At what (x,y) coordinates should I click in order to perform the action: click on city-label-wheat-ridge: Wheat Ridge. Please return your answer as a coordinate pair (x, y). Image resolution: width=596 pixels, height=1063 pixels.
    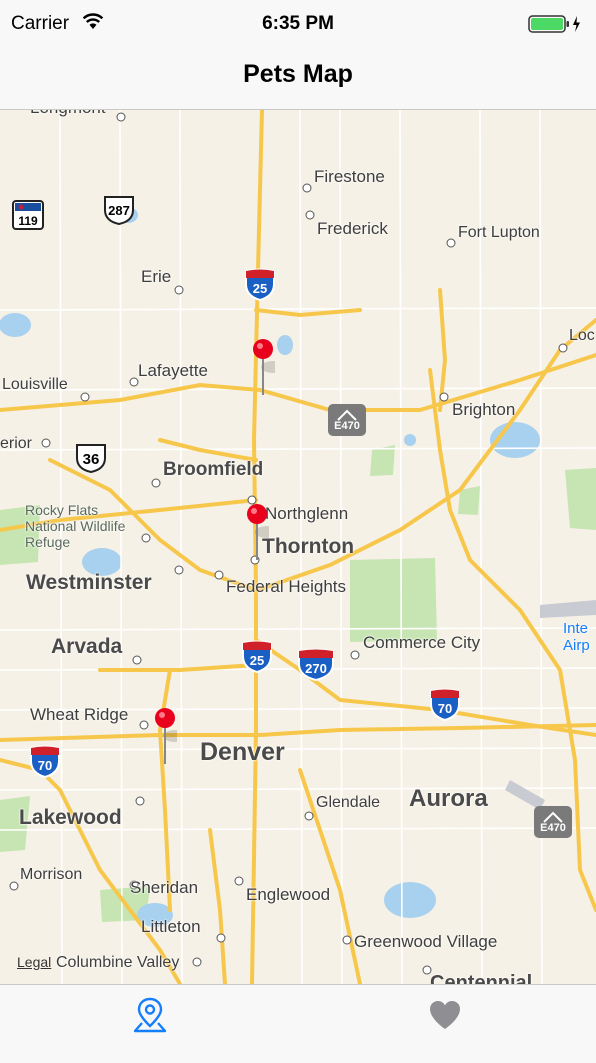
    Looking at the image, I should click on (79, 714).